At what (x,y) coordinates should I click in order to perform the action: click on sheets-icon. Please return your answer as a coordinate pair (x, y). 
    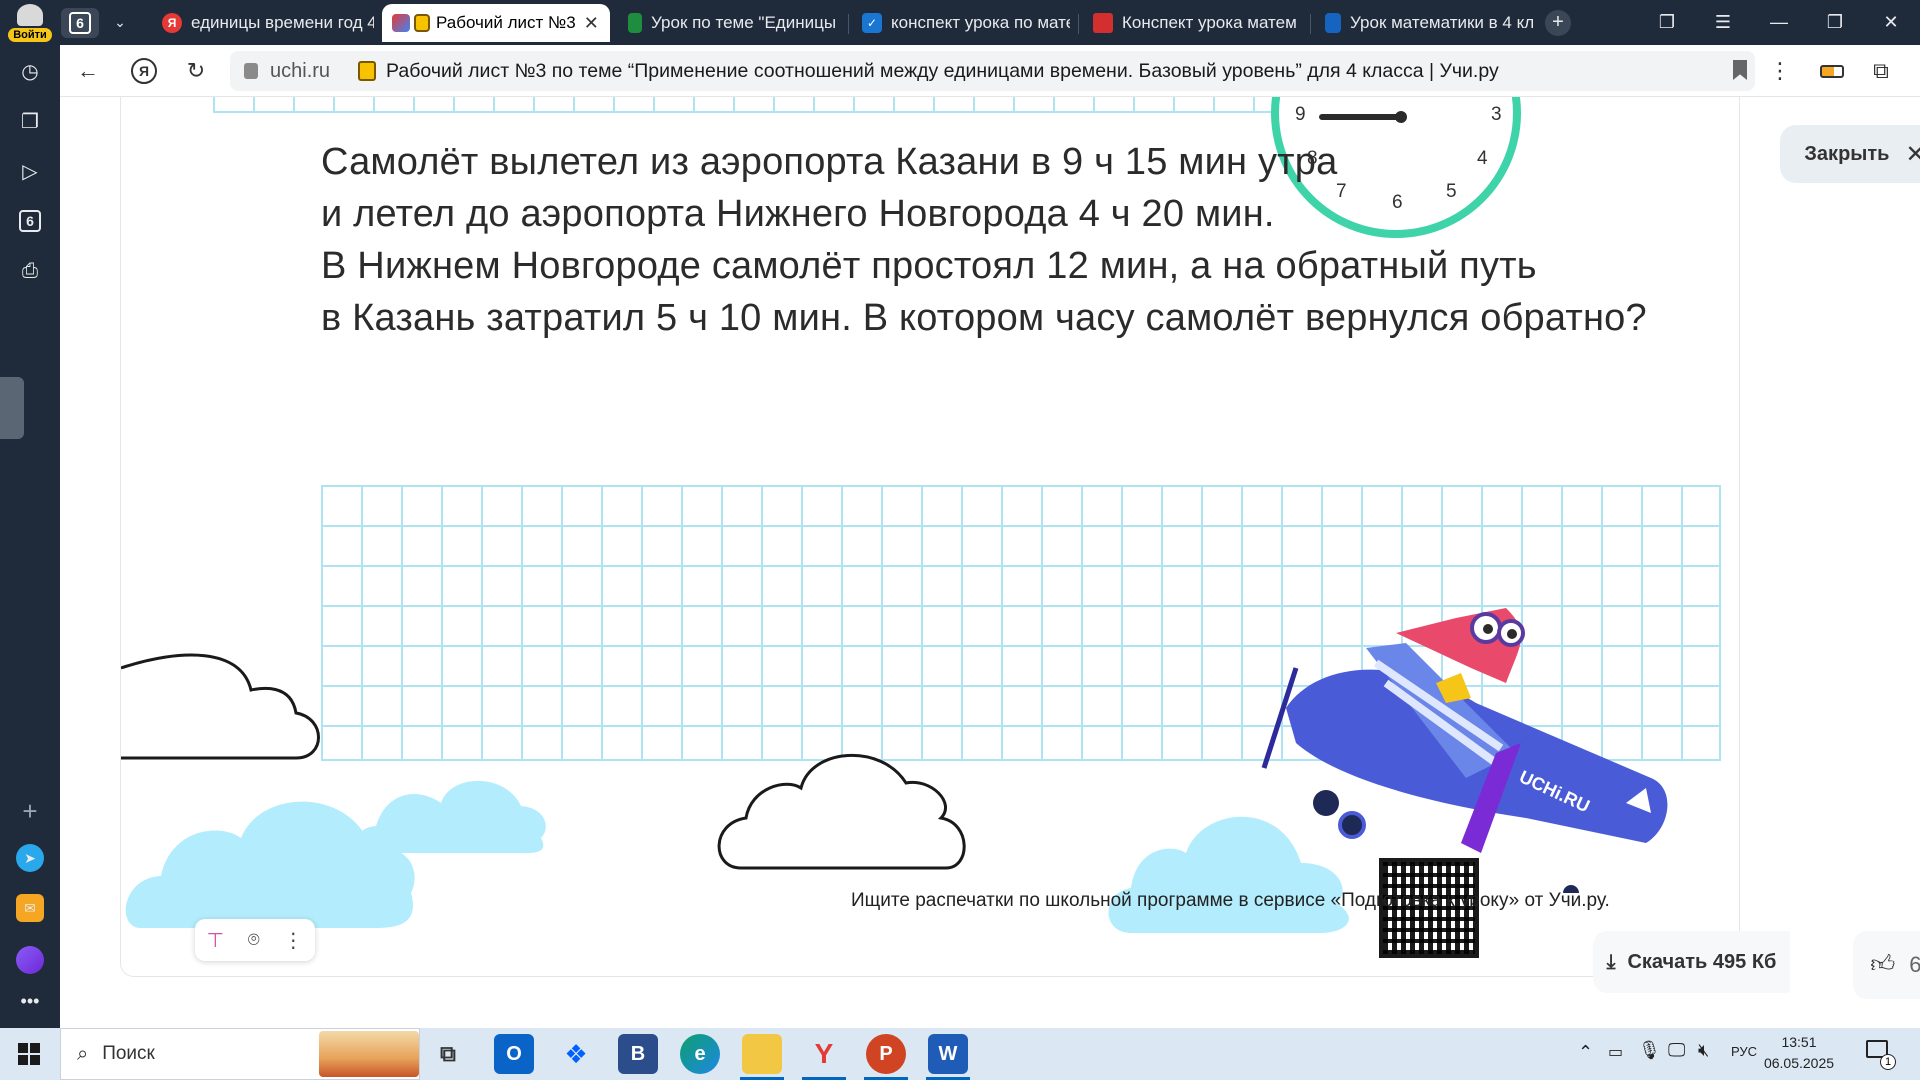
    Looking at the image, I should click on (635, 23).